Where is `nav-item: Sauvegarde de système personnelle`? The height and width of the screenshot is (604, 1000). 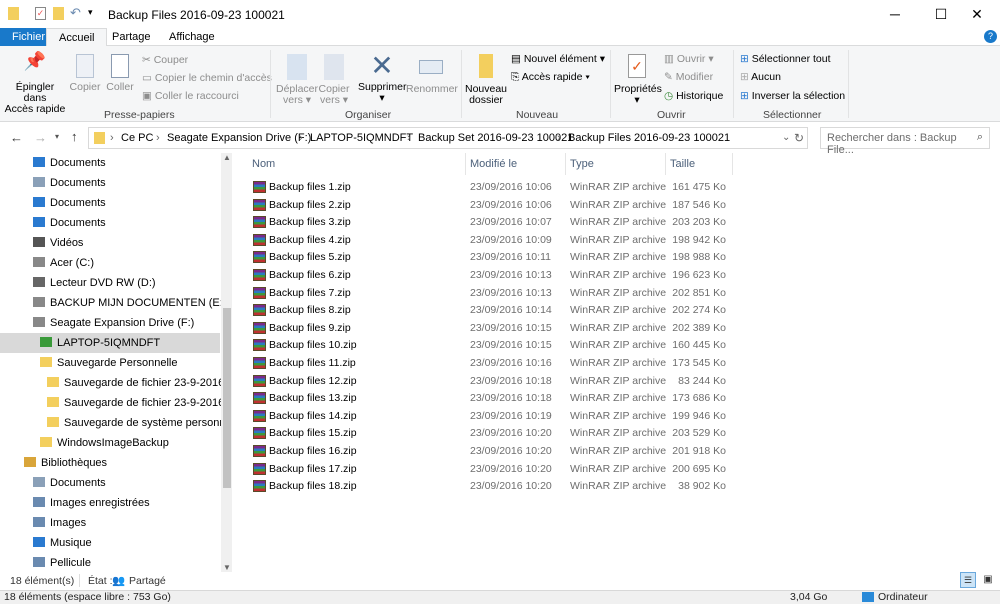 nav-item: Sauvegarde de système personnelle is located at coordinates (116, 423).